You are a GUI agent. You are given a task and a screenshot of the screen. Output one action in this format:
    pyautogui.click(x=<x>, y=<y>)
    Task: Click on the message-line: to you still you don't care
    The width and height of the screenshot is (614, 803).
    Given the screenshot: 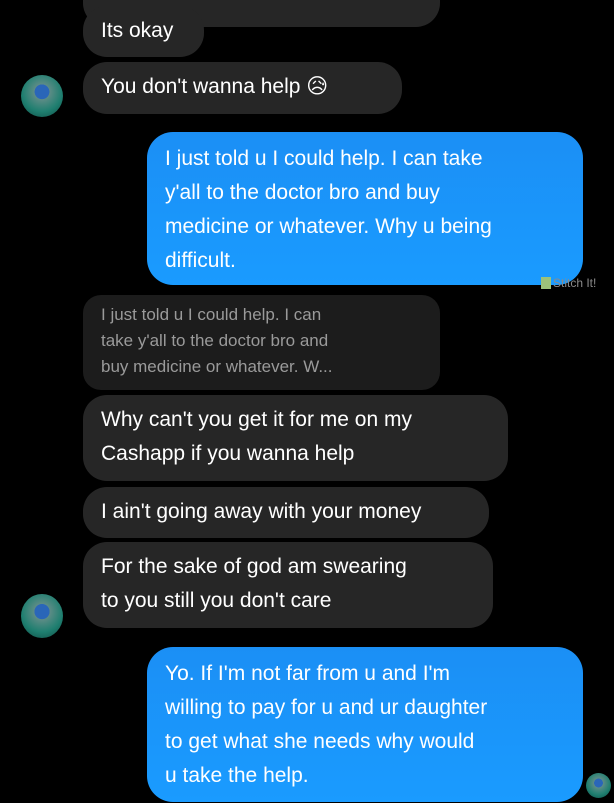 What is the action you would take?
    pyautogui.click(x=216, y=600)
    